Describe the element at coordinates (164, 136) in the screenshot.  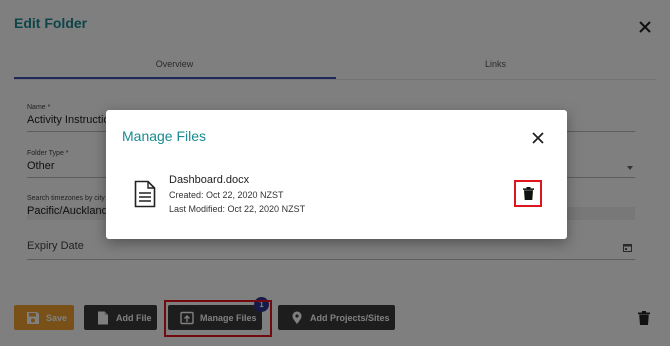
I see `modal-title: Manage Files` at that location.